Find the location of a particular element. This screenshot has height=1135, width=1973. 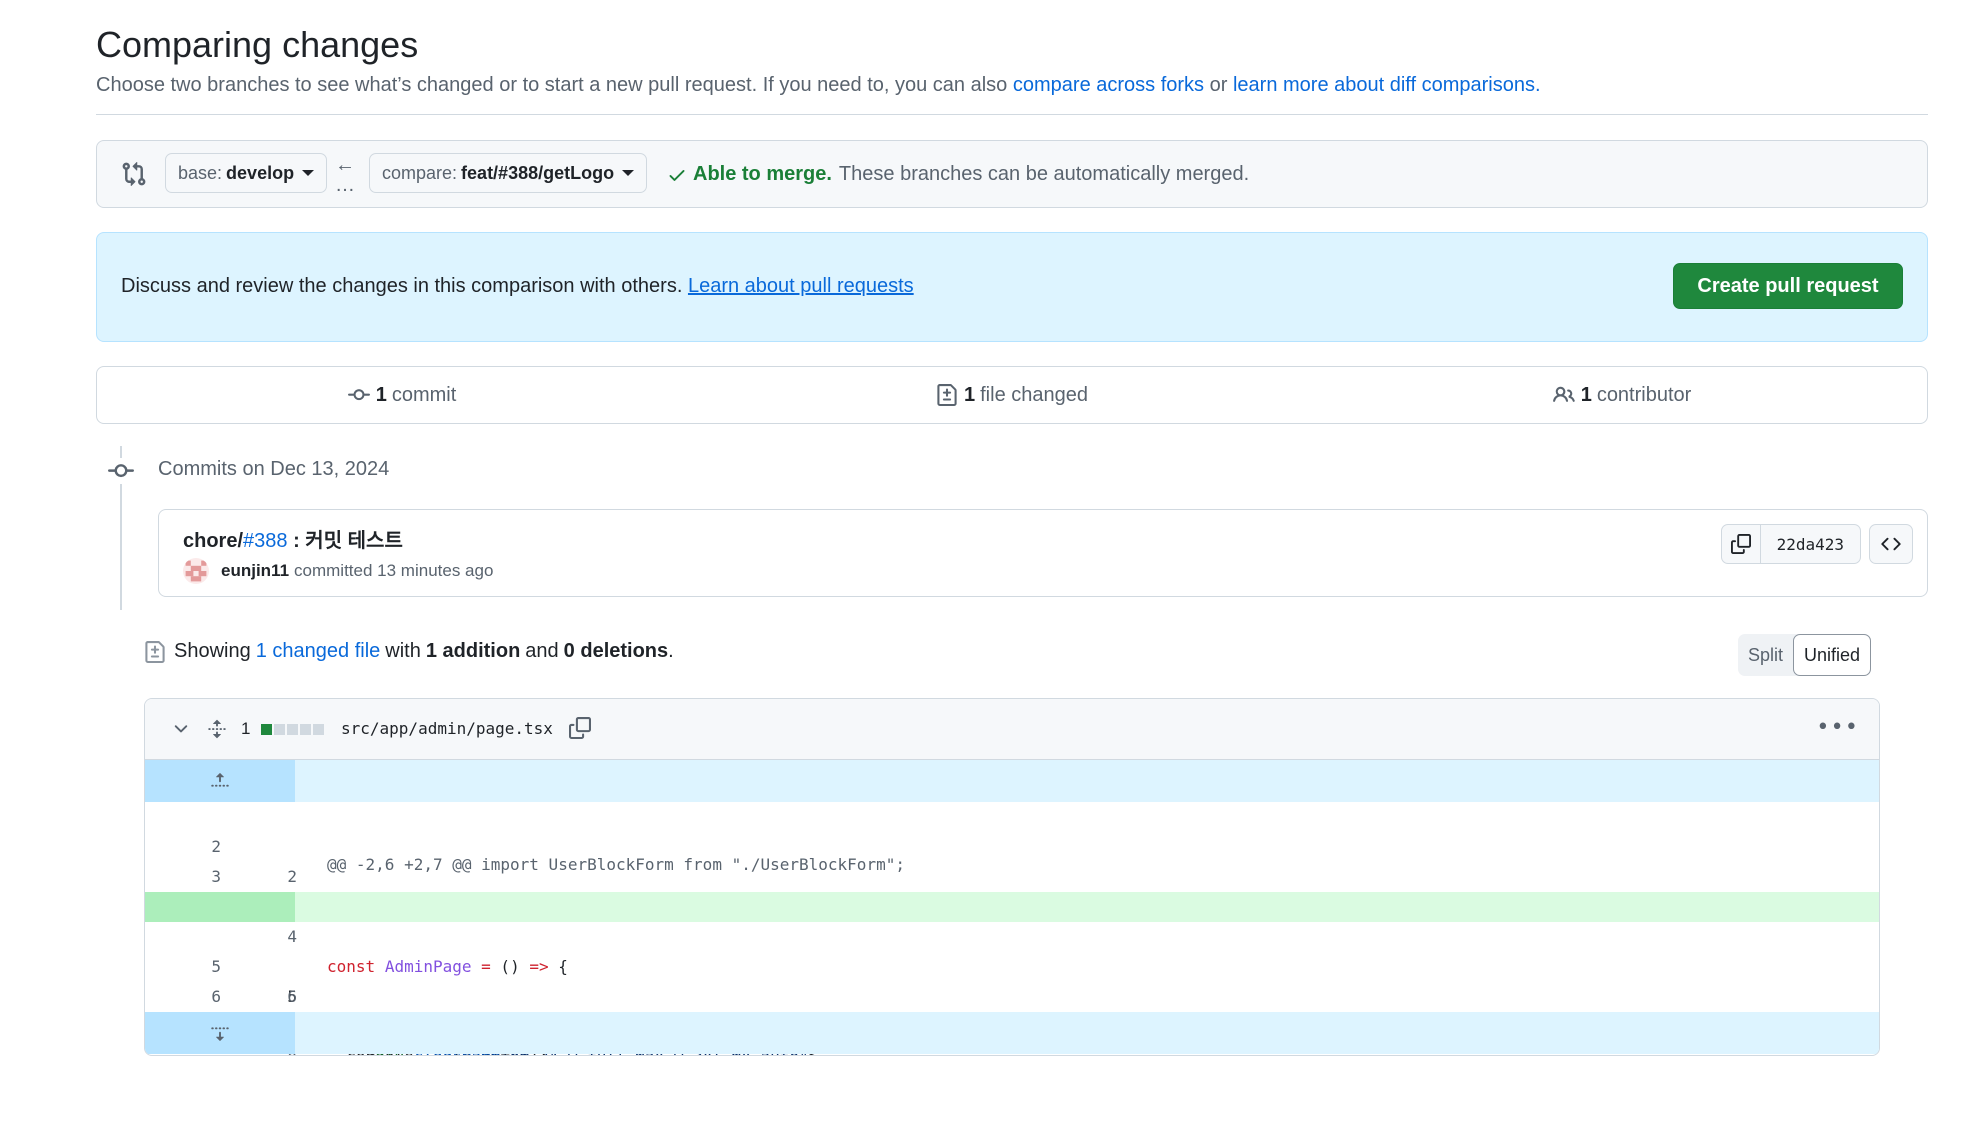

commit-title: chore/#388 : 커밋 테스트 is located at coordinates (293, 538).